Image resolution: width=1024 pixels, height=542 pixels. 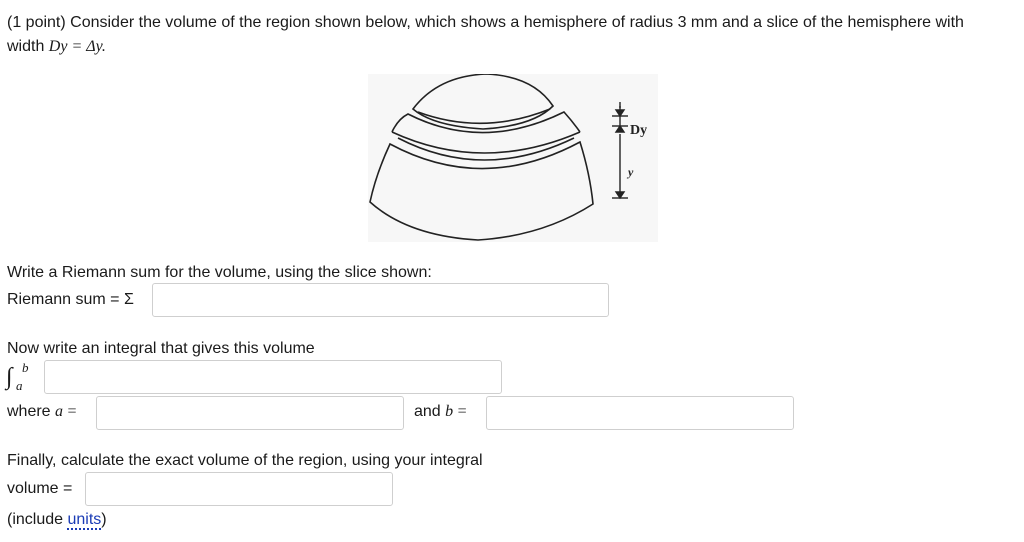 What do you see at coordinates (483, 101) in the screenshot?
I see `hemisphere-cap` at bounding box center [483, 101].